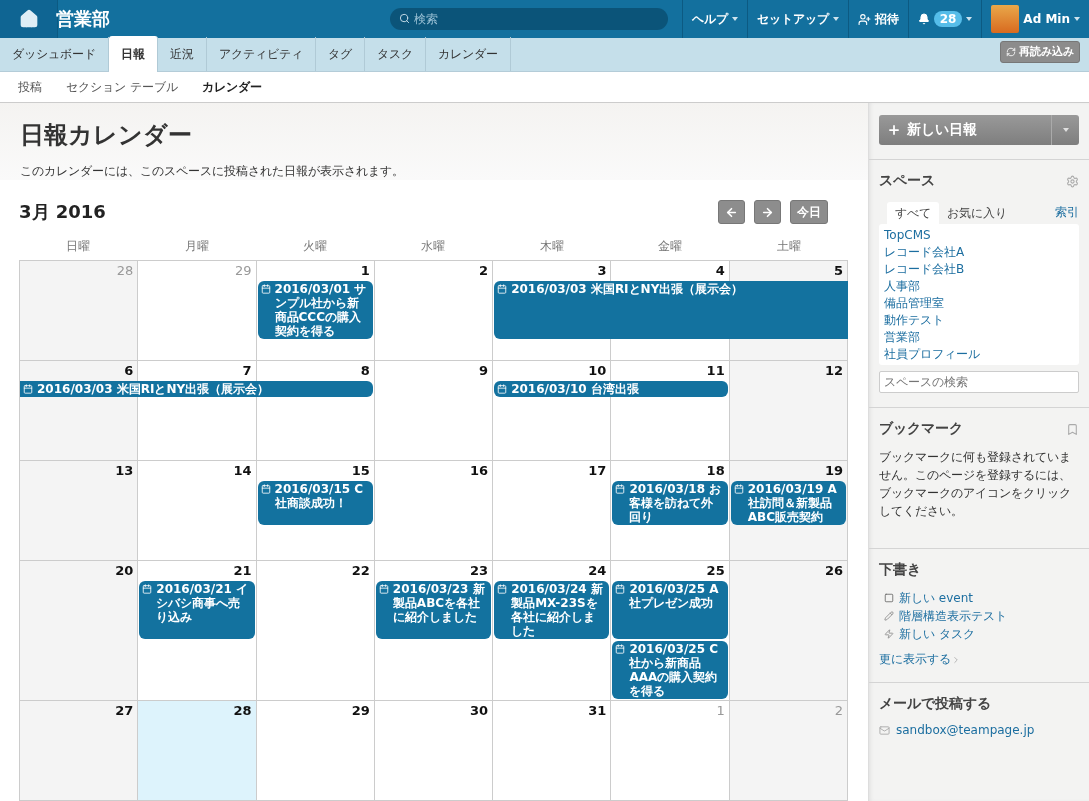 Image resolution: width=1089 pixels, height=801 pixels. Describe the element at coordinates (720, 271) in the screenshot. I see `day-number: 4` at that location.